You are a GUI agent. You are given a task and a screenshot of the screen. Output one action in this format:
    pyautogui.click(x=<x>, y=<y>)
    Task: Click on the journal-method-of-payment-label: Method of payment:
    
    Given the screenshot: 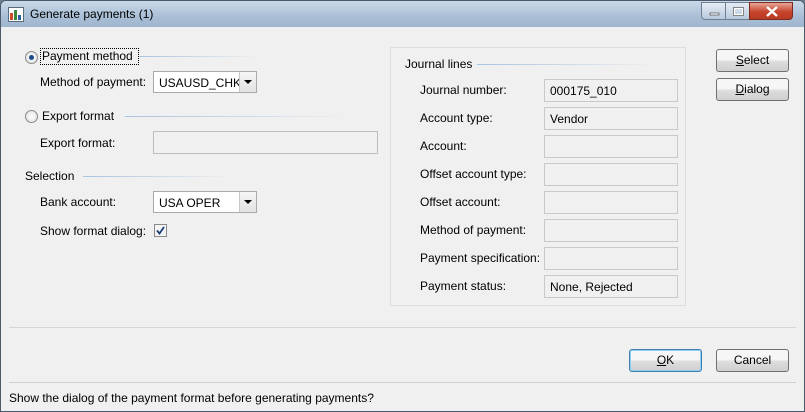 What is the action you would take?
    pyautogui.click(x=473, y=230)
    